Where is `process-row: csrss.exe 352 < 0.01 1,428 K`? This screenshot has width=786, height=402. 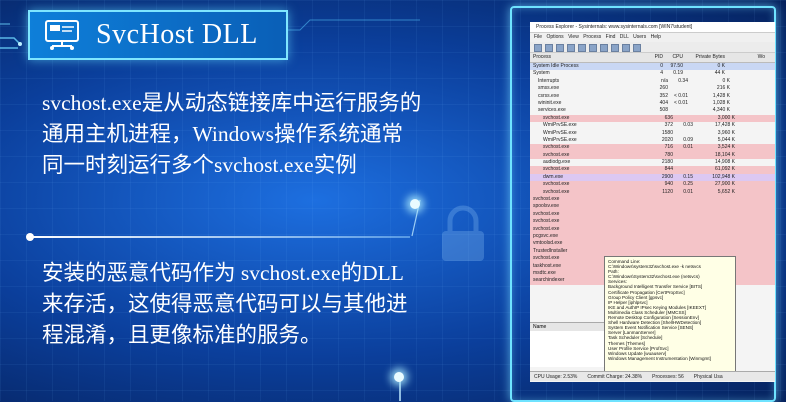
process-row: csrss.exe 352 < 0.01 1,428 K is located at coordinates (652, 96).